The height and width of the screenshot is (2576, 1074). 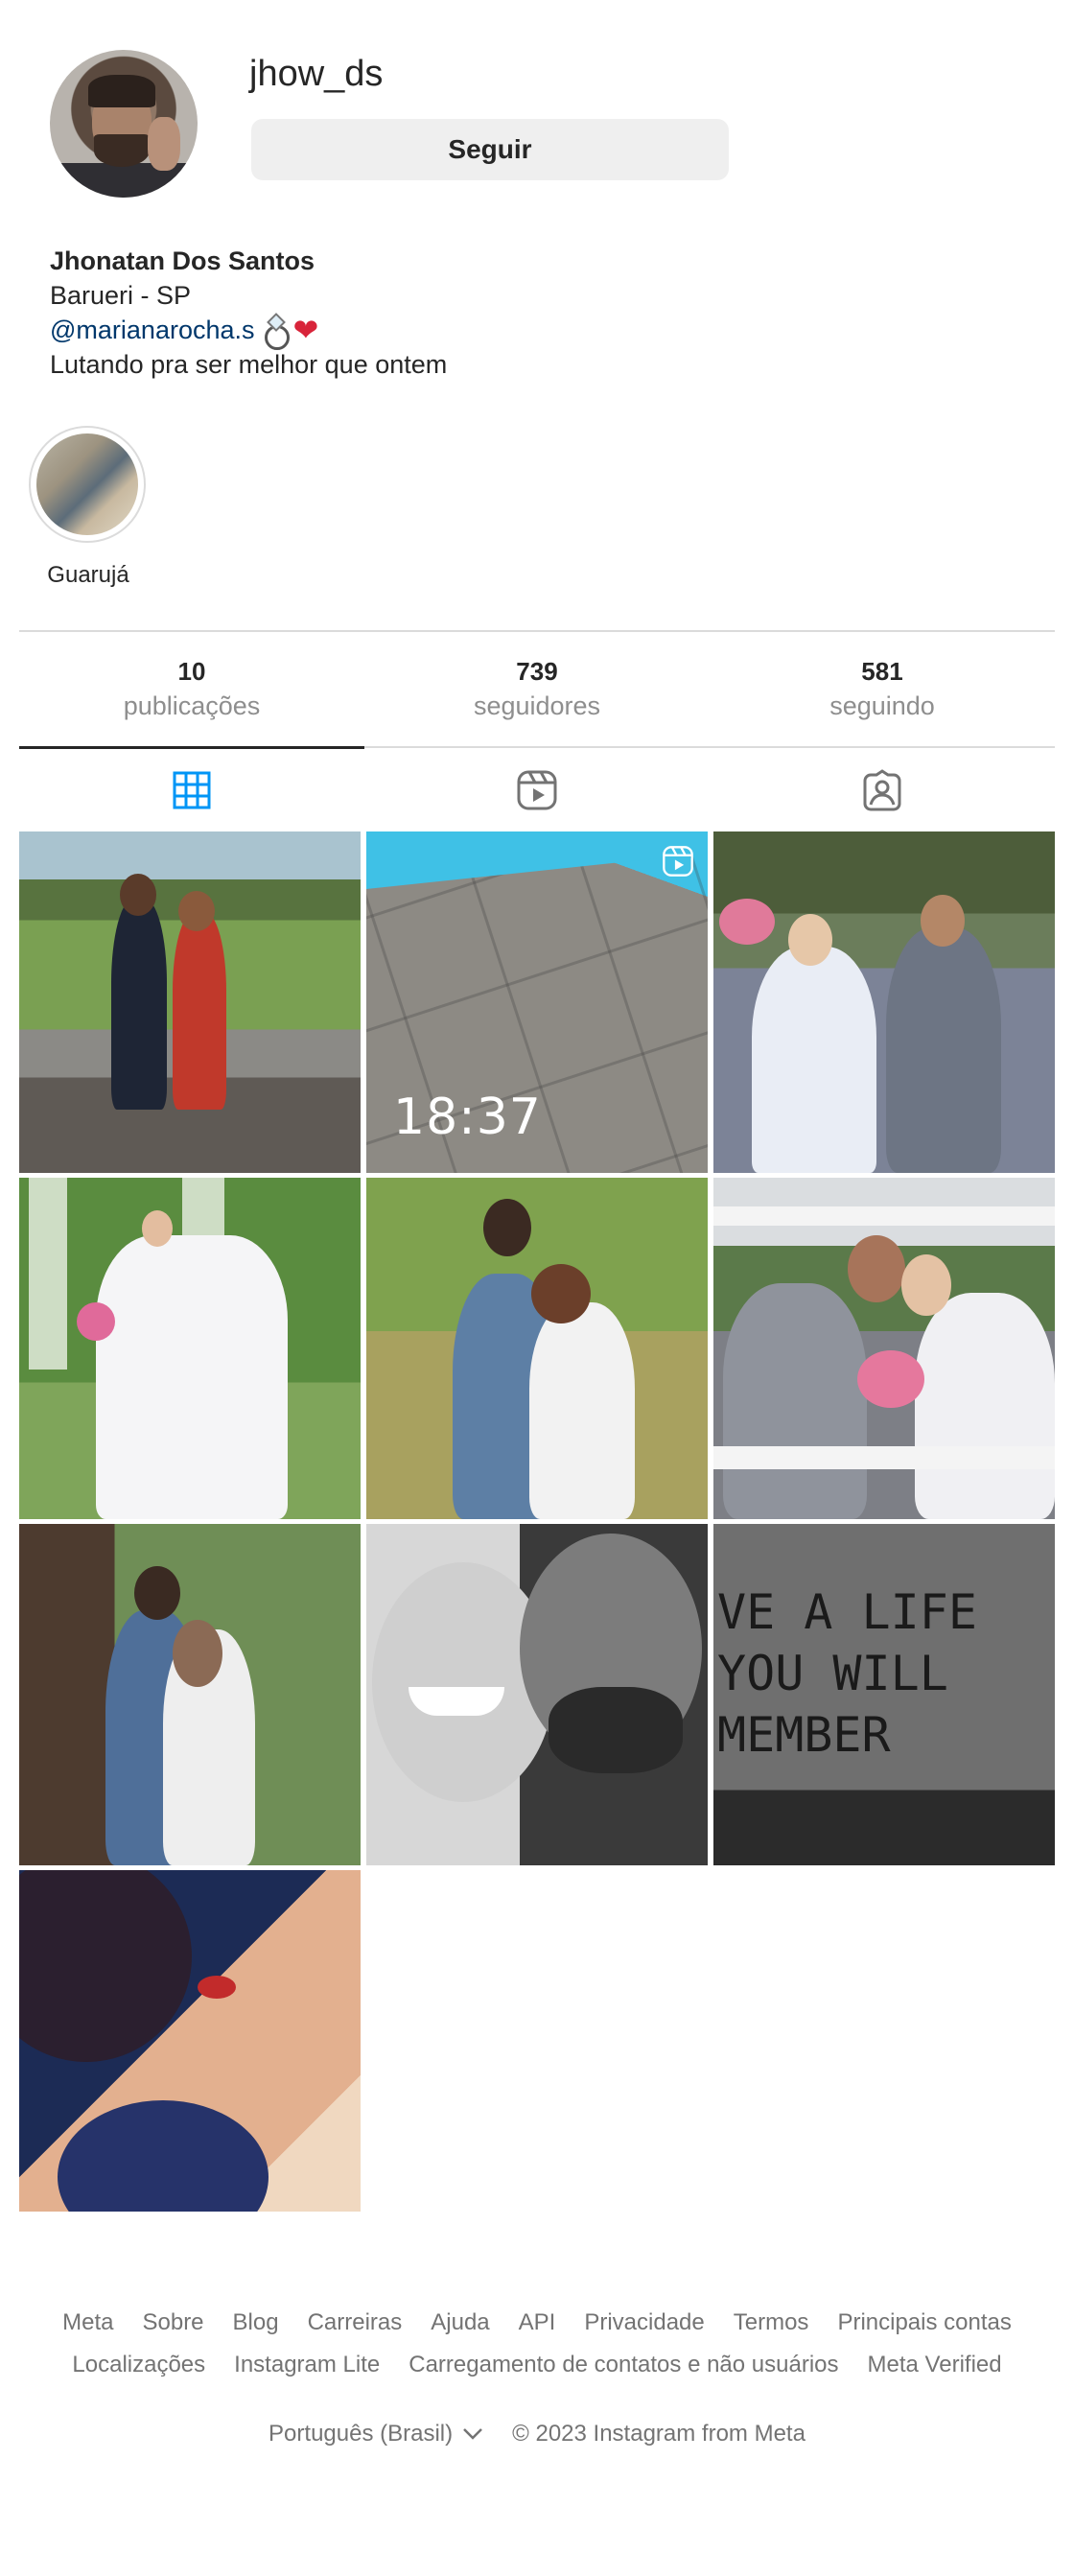 What do you see at coordinates (882, 671) in the screenshot?
I see `stat-following-value: 581` at bounding box center [882, 671].